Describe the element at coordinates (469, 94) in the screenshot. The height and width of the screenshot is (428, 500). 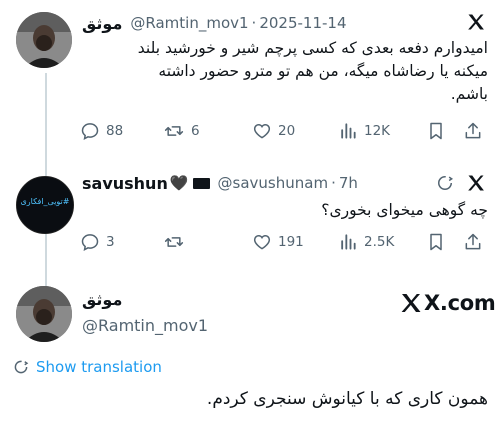
I see `tweet-text-line: باشم.` at that location.